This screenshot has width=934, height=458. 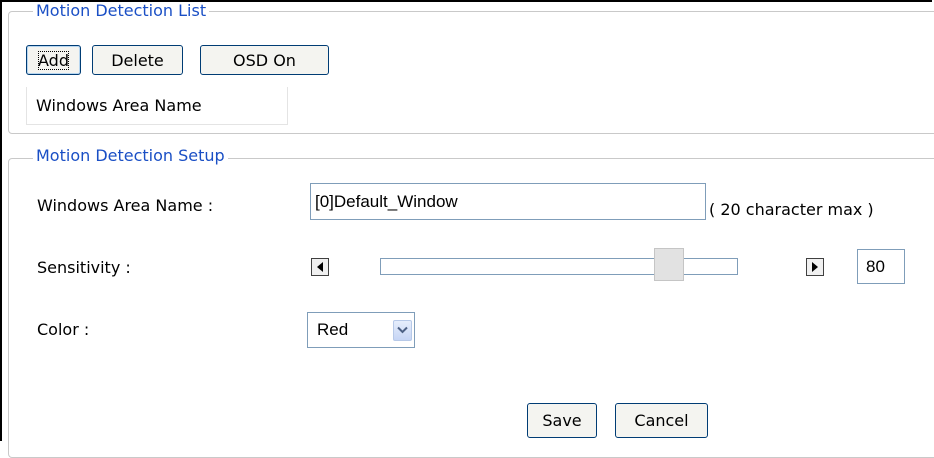 I want to click on sensitivity-increase-button, so click(x=815, y=267).